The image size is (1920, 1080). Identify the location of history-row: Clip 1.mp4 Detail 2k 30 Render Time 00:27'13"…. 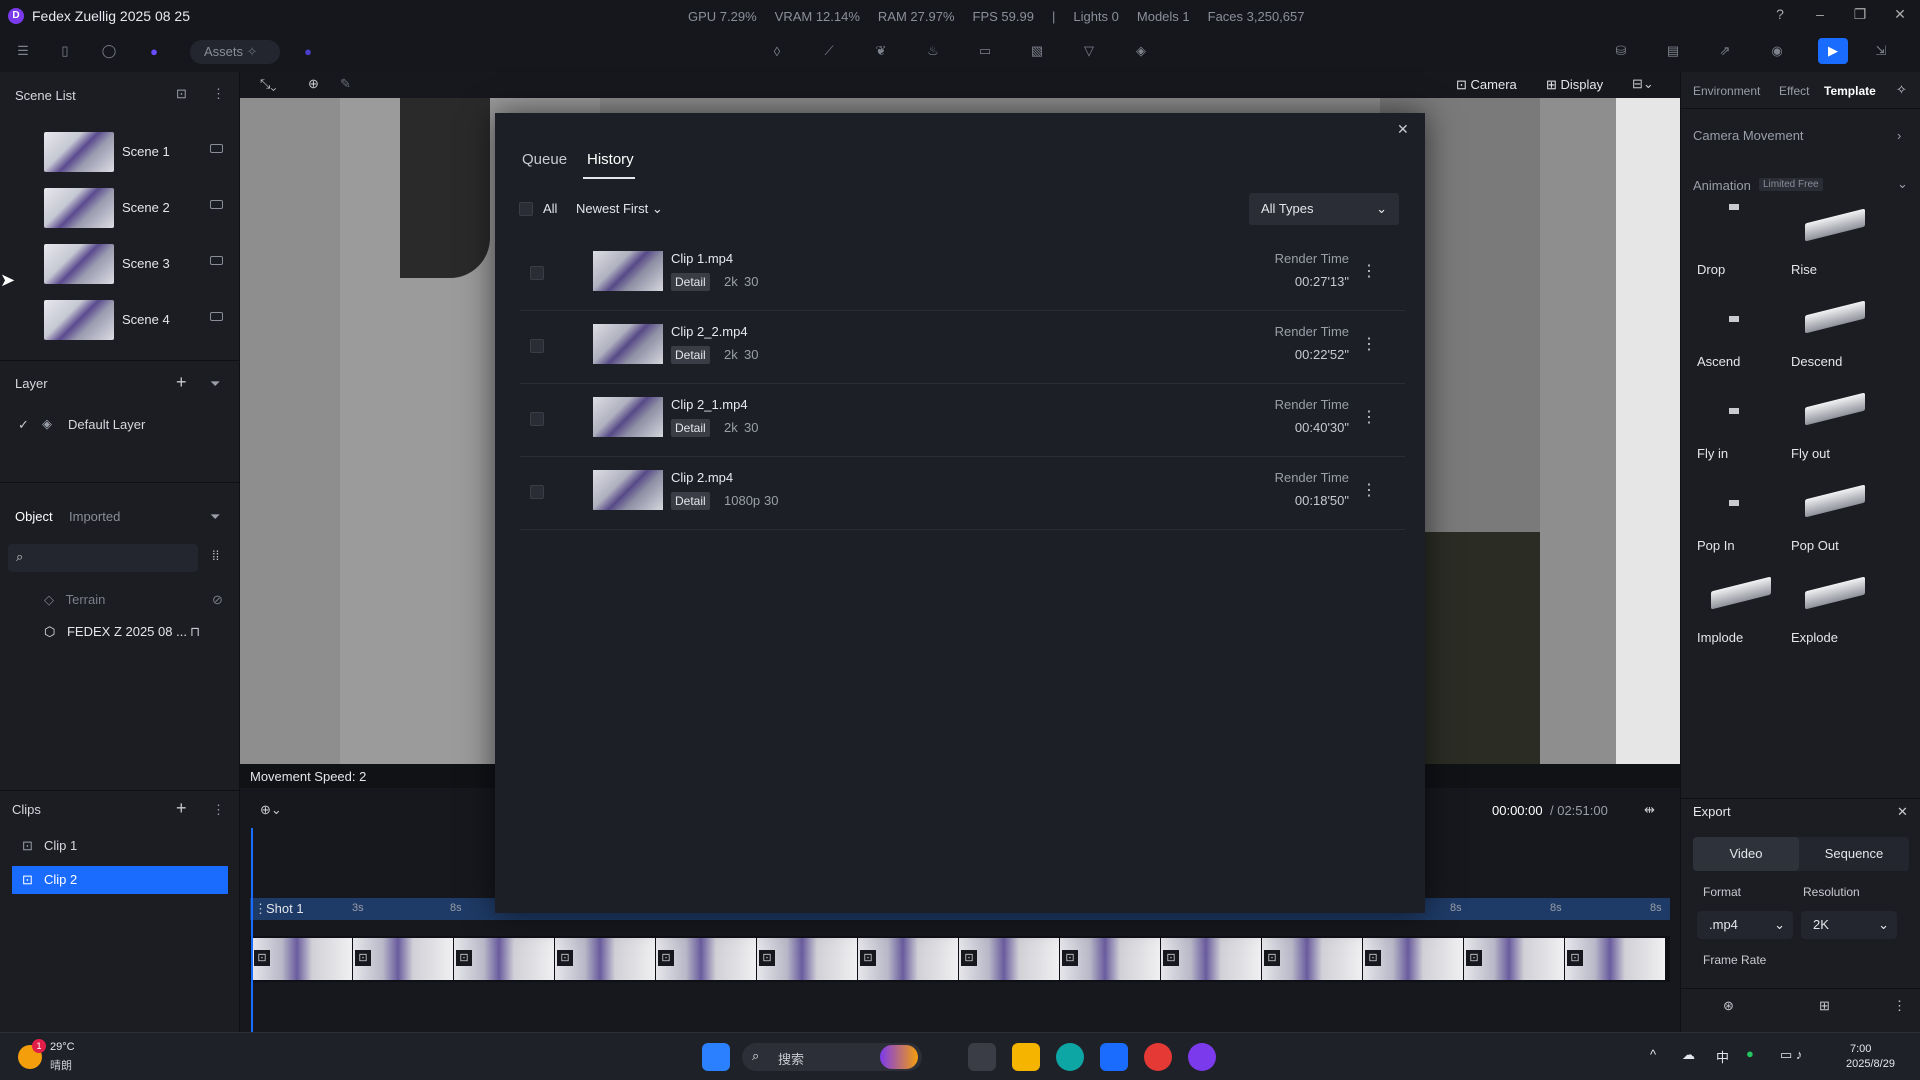
(962, 275).